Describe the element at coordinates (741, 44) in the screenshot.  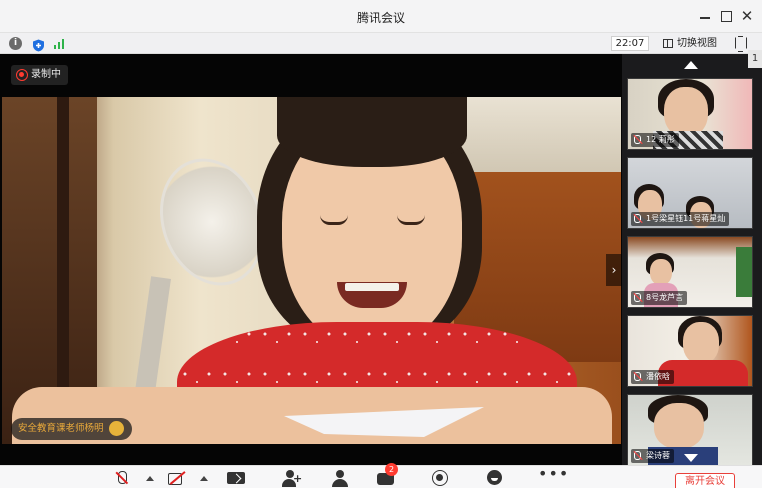
I see `fullscreen-icon` at that location.